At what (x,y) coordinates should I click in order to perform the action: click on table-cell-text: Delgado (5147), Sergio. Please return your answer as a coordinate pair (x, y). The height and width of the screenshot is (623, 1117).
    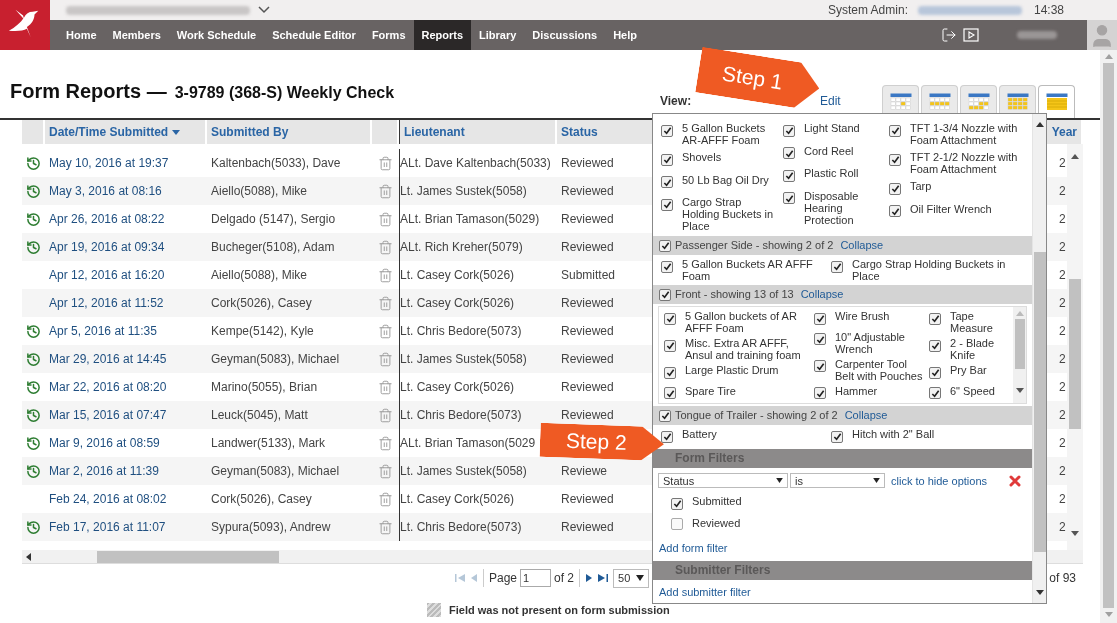
    Looking at the image, I should click on (273, 219).